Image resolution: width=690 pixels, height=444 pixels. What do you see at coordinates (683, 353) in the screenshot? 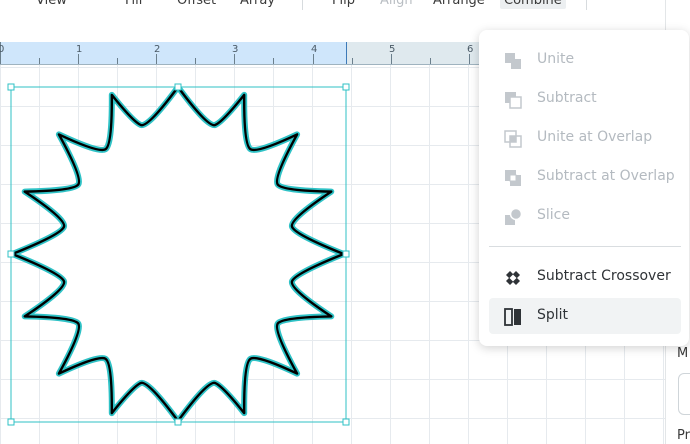
I see `panel-label: M` at bounding box center [683, 353].